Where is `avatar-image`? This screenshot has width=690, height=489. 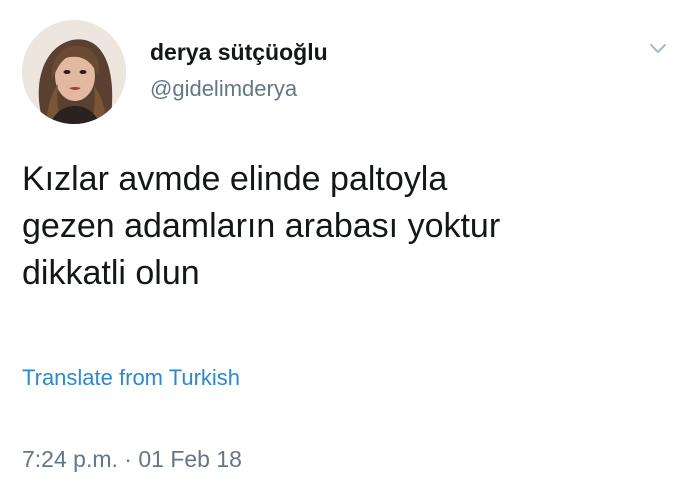 avatar-image is located at coordinates (74, 72).